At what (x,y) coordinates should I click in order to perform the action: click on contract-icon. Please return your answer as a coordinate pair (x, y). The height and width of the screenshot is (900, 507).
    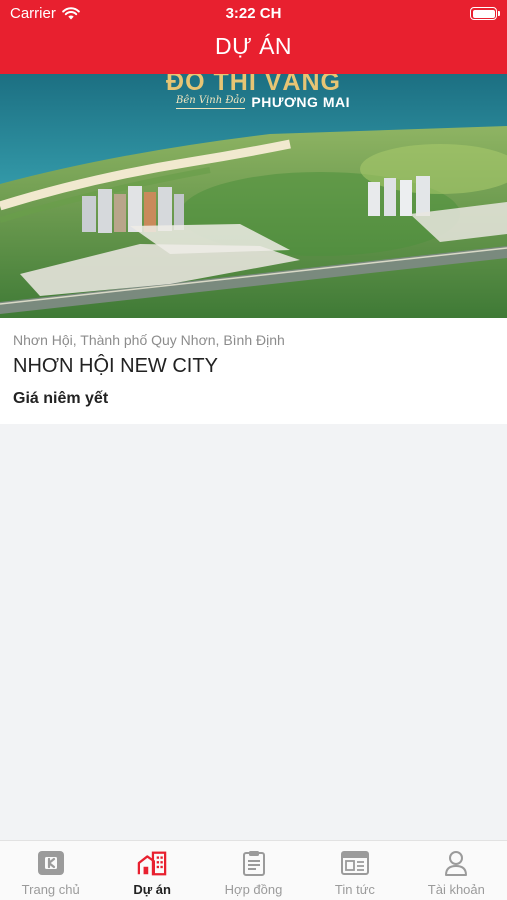
    Looking at the image, I should click on (254, 863).